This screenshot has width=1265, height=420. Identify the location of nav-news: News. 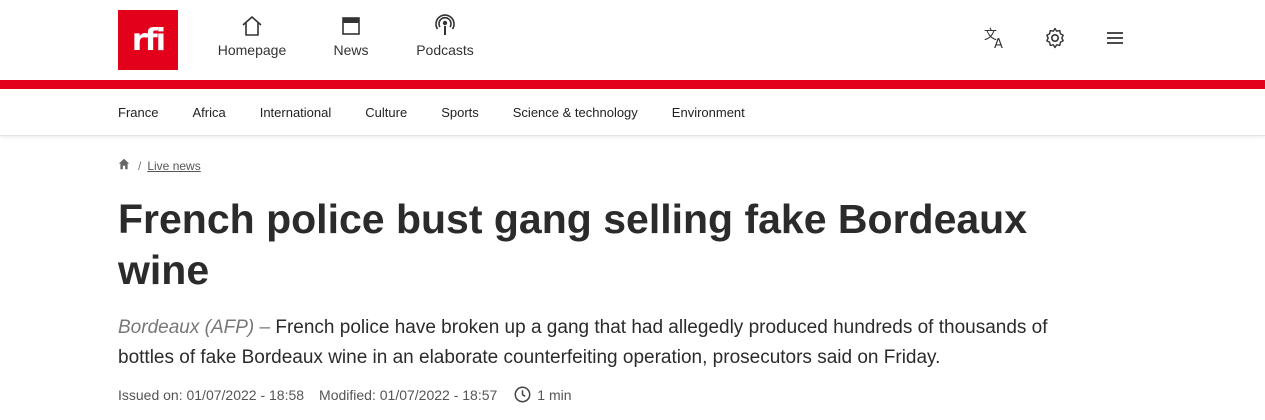
(351, 36).